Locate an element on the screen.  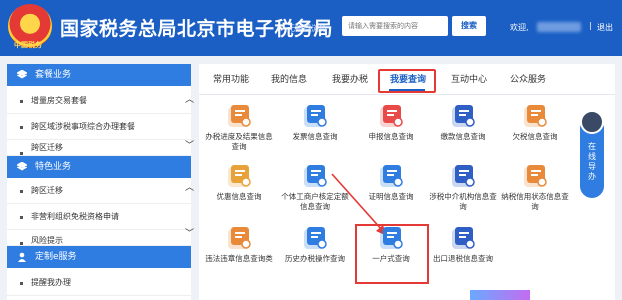
query-tile-label: 涉税中介机构信息查询 is located at coordinates (463, 201).